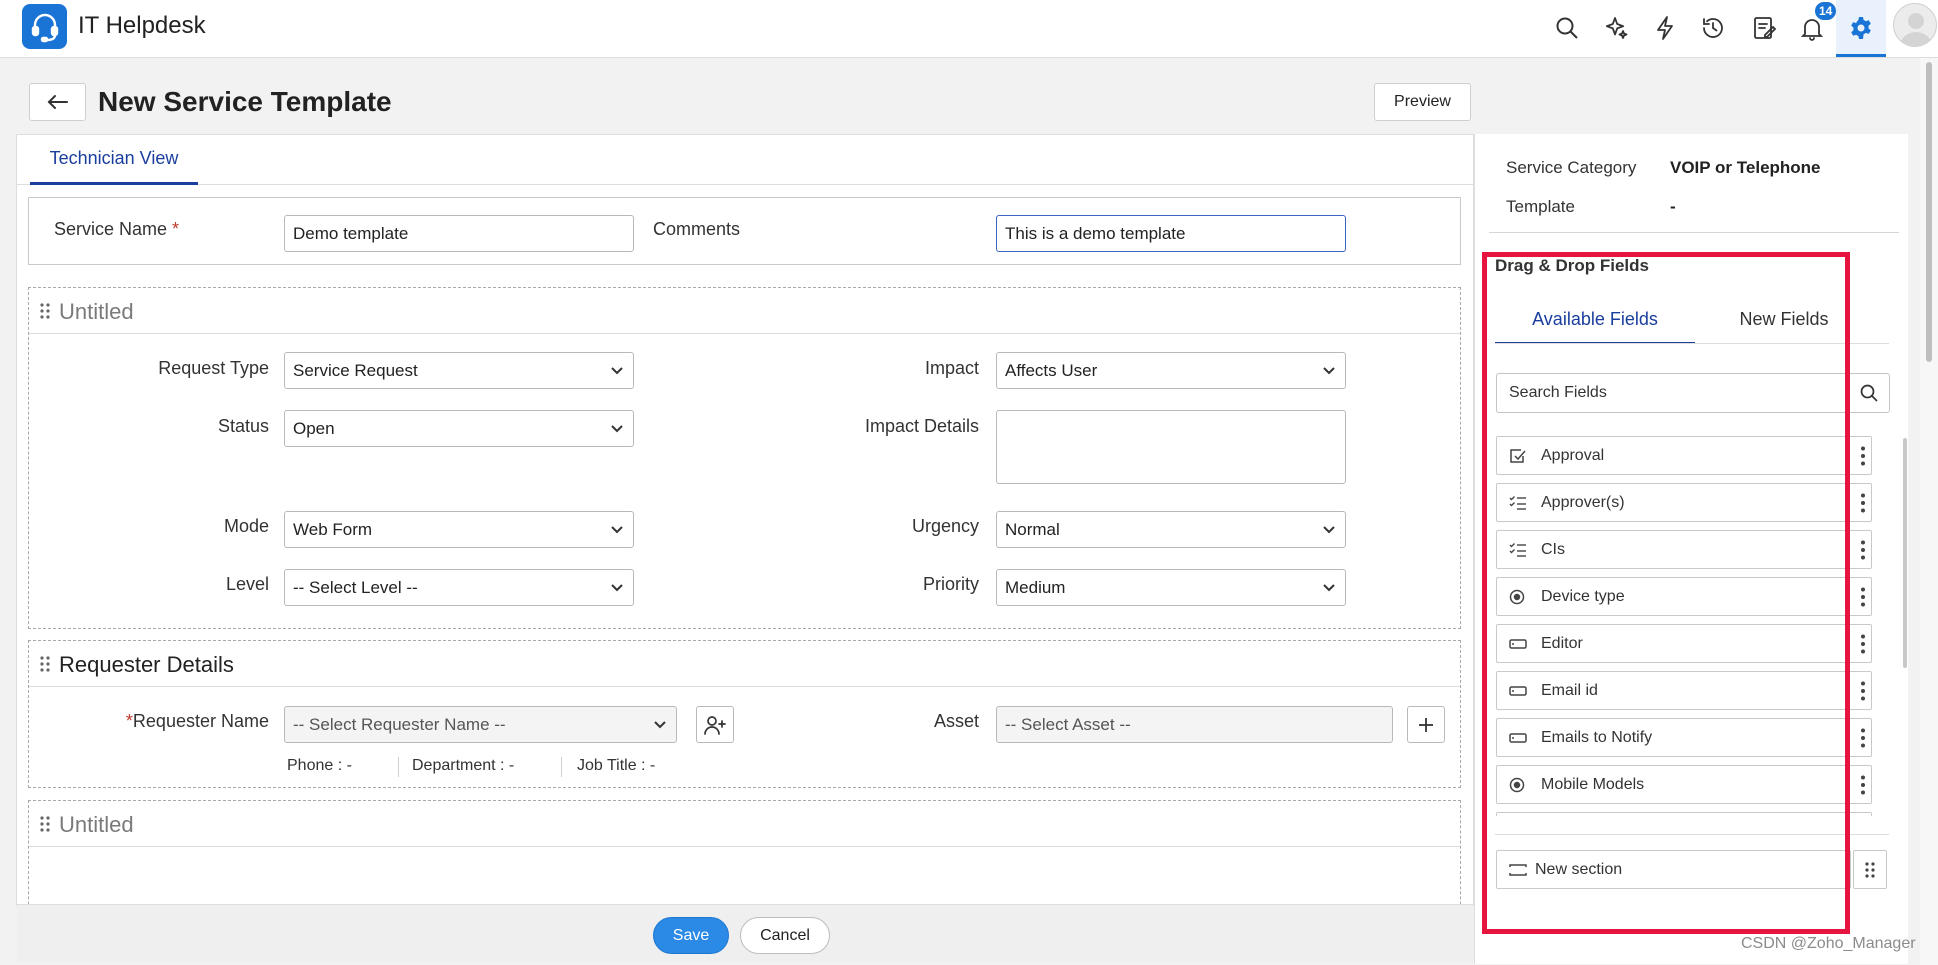 The height and width of the screenshot is (965, 1938). I want to click on list-item: Device type, so click(1684, 596).